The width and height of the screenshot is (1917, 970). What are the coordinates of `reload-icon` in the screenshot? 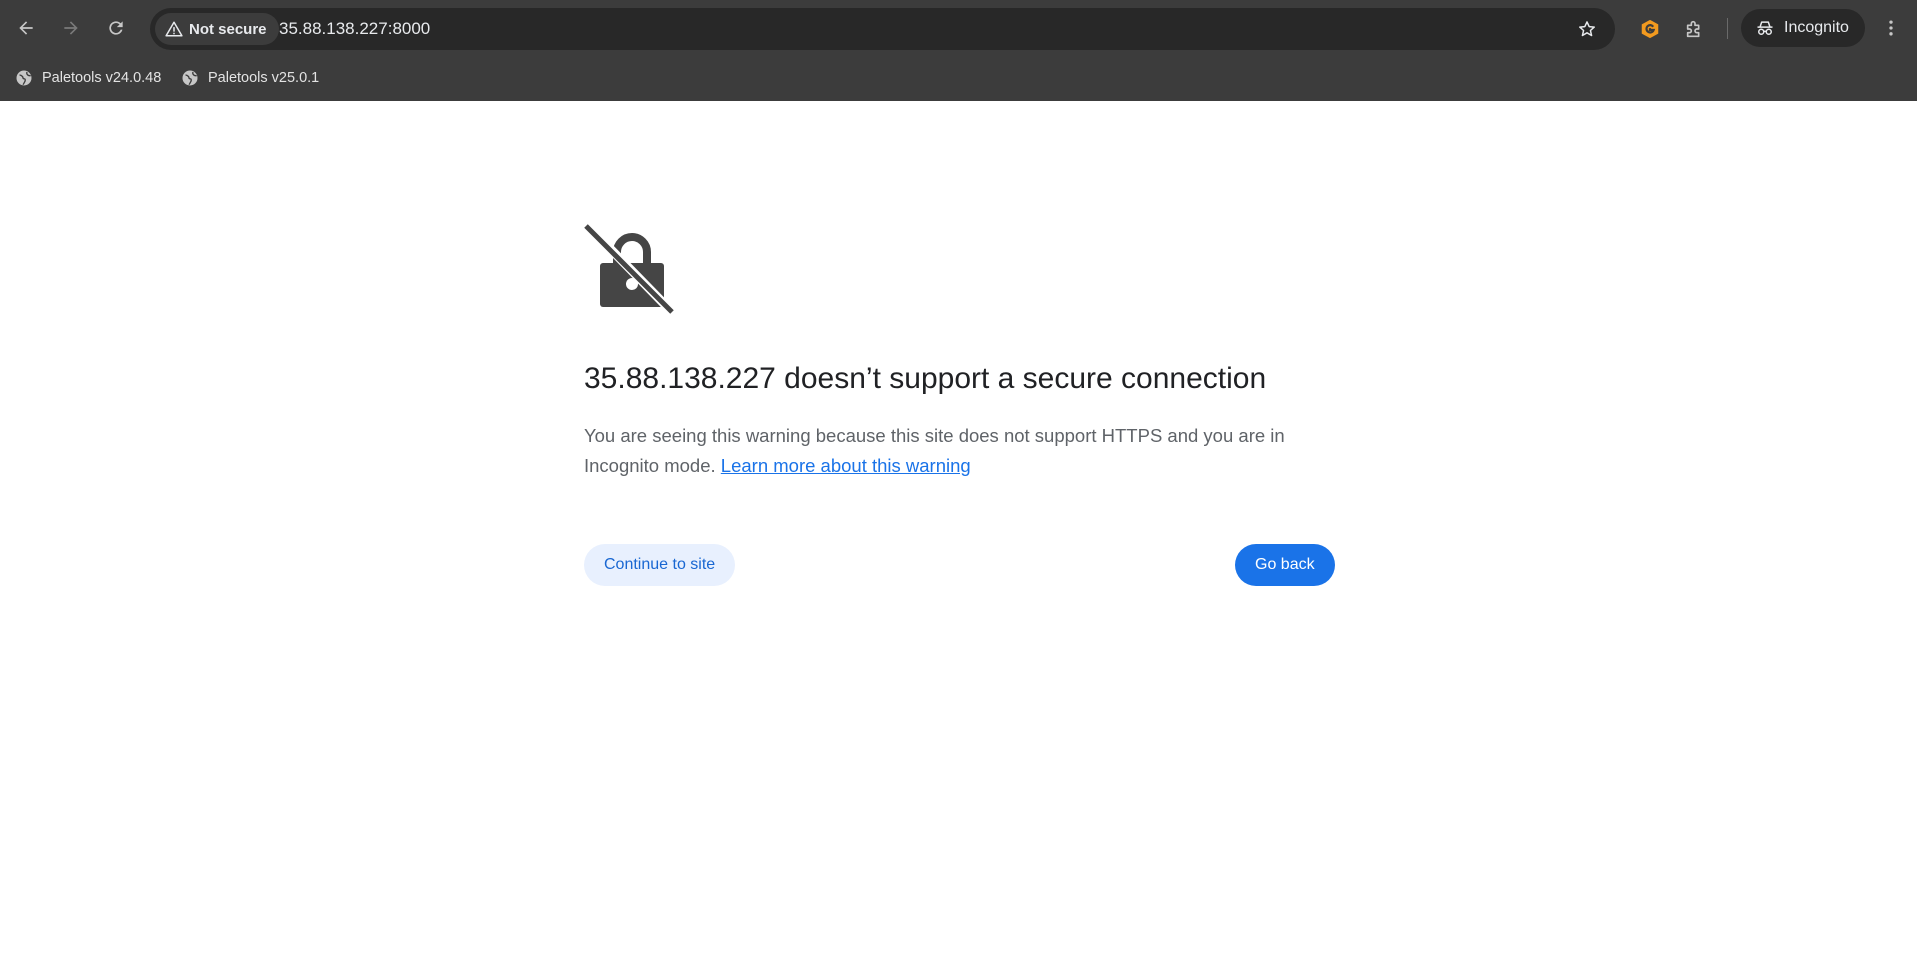 It's located at (116, 28).